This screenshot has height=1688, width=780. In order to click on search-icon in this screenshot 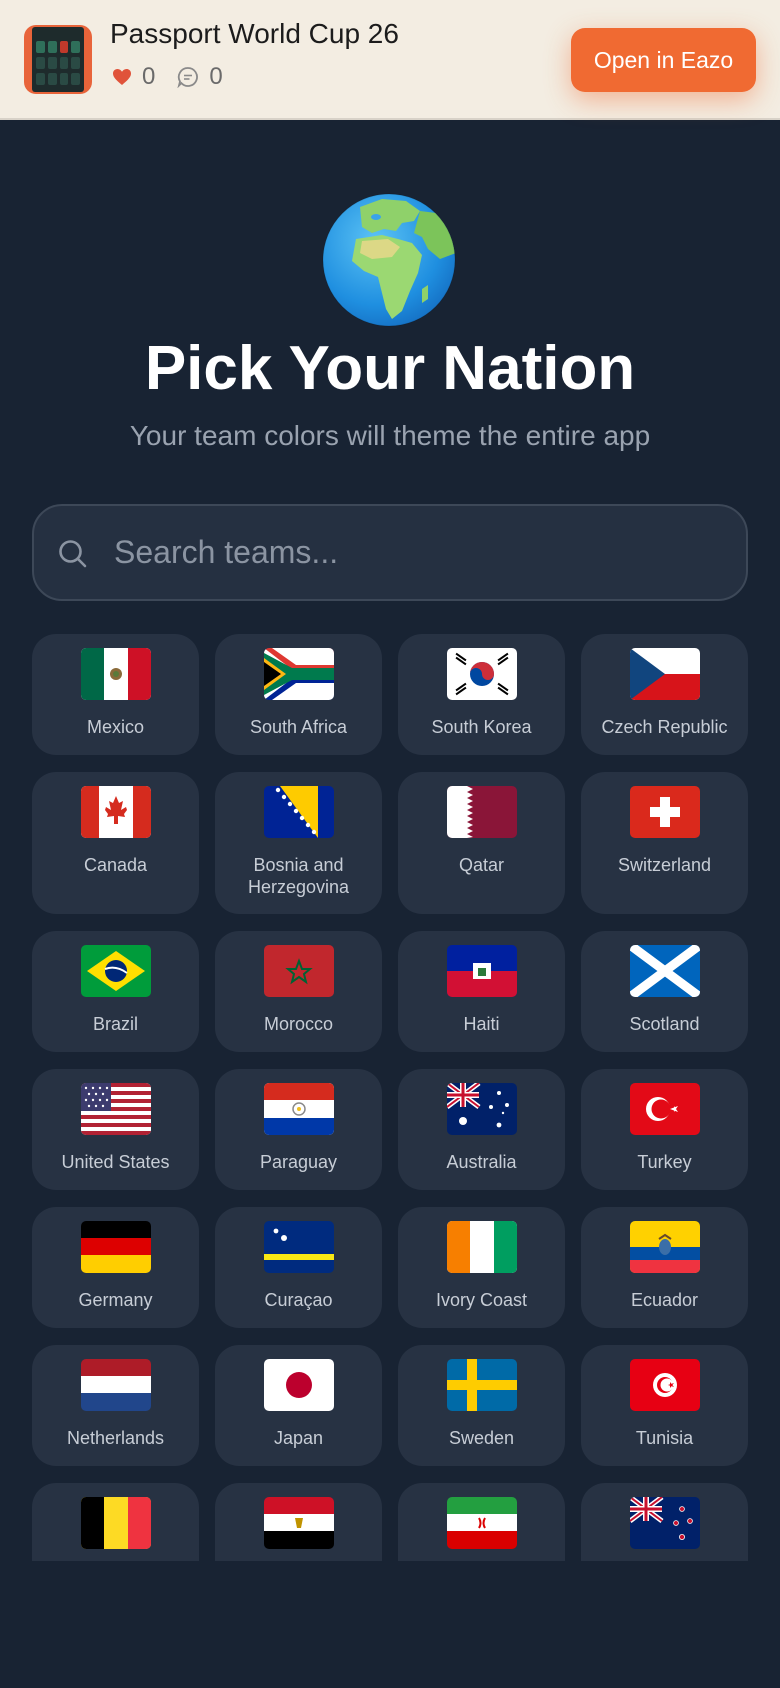, I will do `click(73, 554)`.